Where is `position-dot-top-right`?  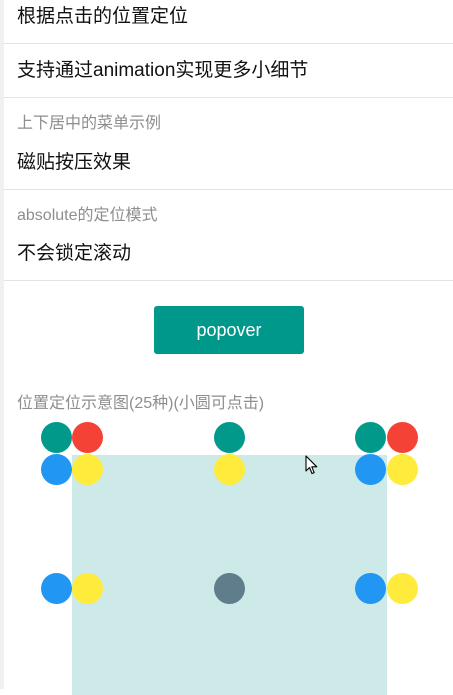
position-dot-top-right is located at coordinates (402, 437).